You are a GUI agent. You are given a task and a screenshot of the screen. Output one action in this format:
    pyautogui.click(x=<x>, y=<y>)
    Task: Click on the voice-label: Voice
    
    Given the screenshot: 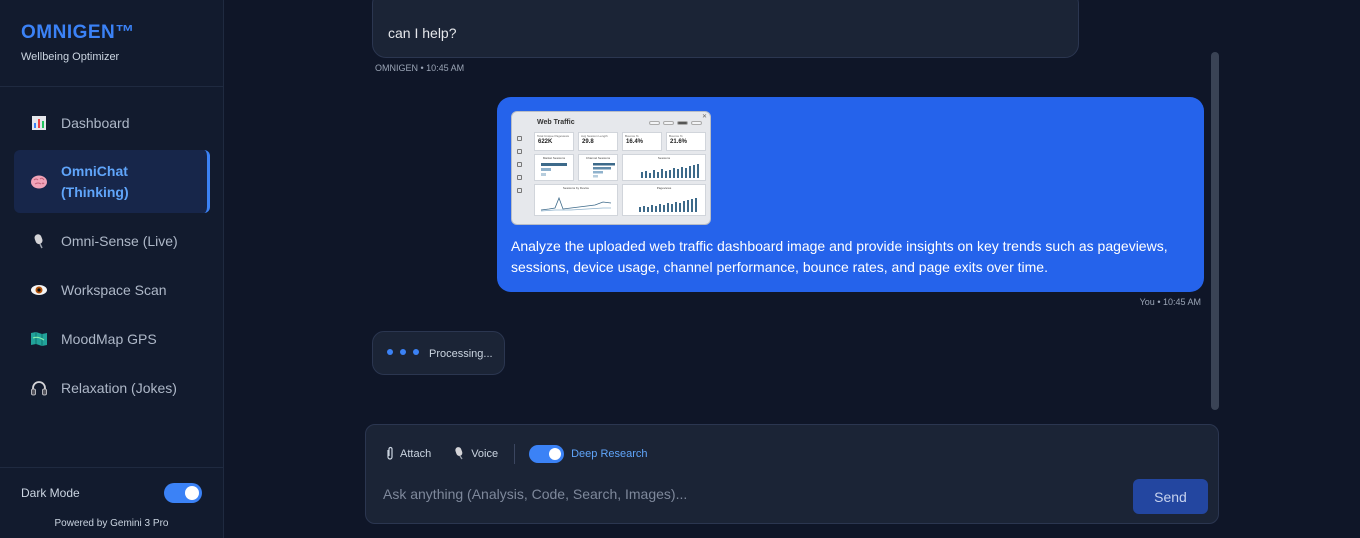 What is the action you would take?
    pyautogui.click(x=485, y=454)
    